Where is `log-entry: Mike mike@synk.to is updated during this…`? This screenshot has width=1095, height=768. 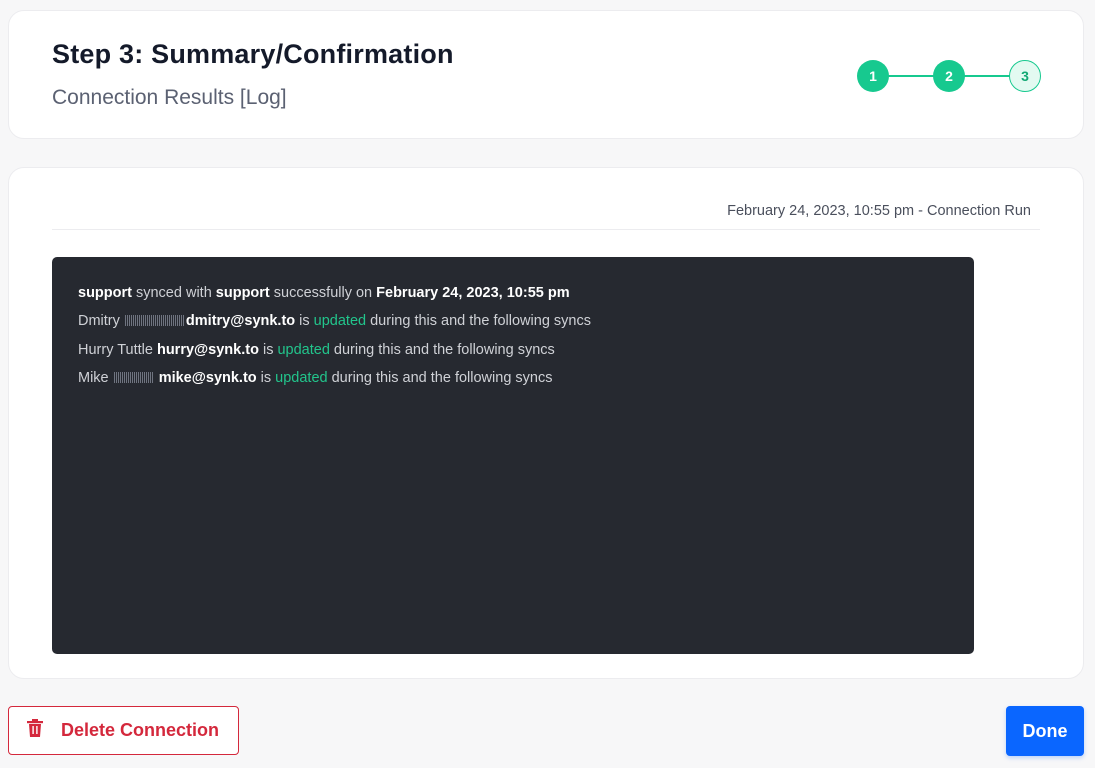 log-entry: Mike mike@synk.to is updated during this… is located at coordinates (315, 377).